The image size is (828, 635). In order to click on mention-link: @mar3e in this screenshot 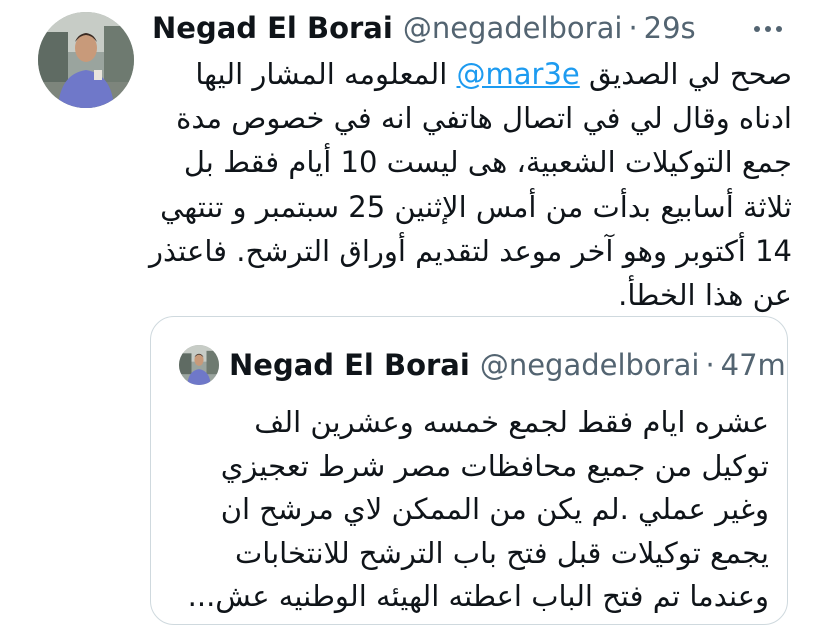, I will do `click(518, 74)`.